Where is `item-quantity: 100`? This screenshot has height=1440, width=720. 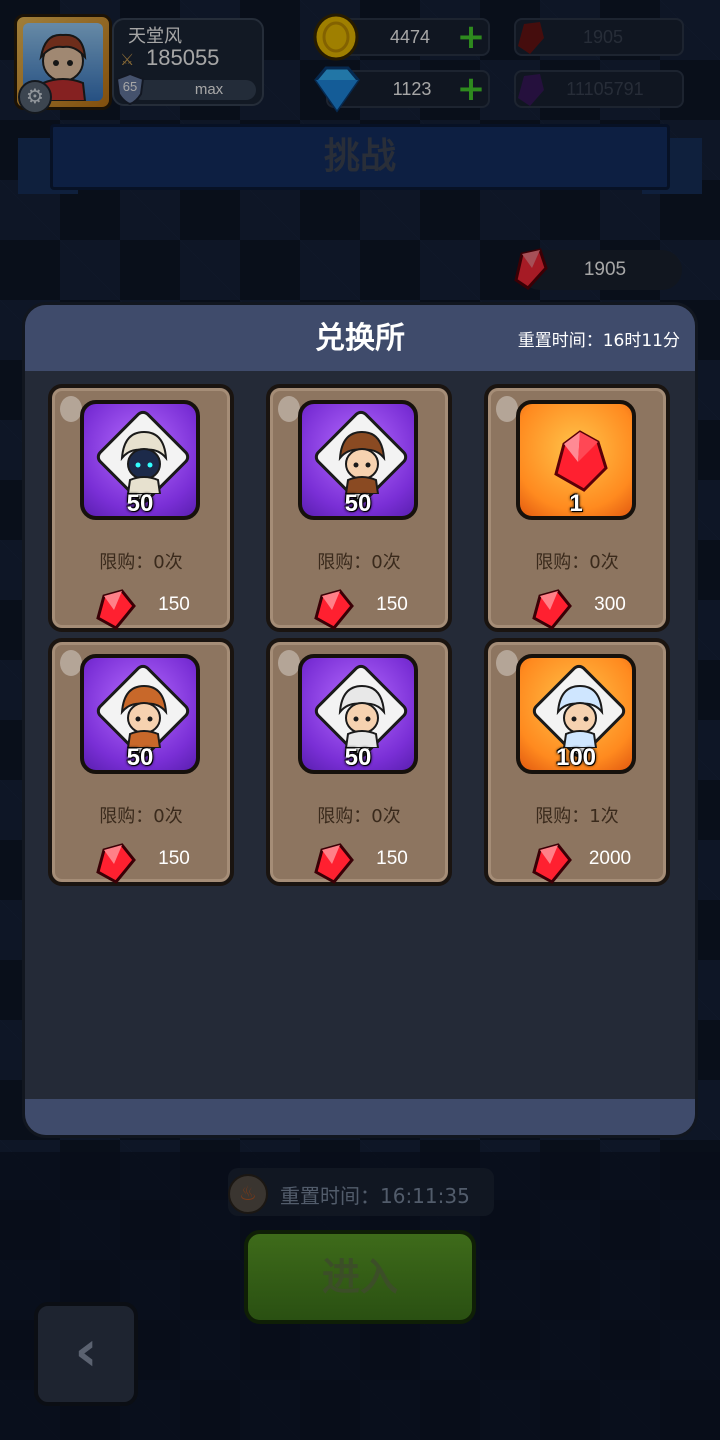
item-quantity: 100 is located at coordinates (576, 757).